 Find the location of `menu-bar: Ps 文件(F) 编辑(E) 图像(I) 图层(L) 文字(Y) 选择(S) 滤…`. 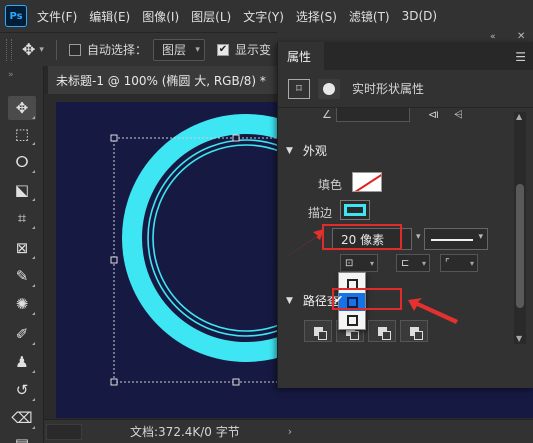

menu-bar: Ps 文件(F) 编辑(E) 图像(I) 图层(L) 文字(Y) 选择(S) 滤… is located at coordinates (266, 16).